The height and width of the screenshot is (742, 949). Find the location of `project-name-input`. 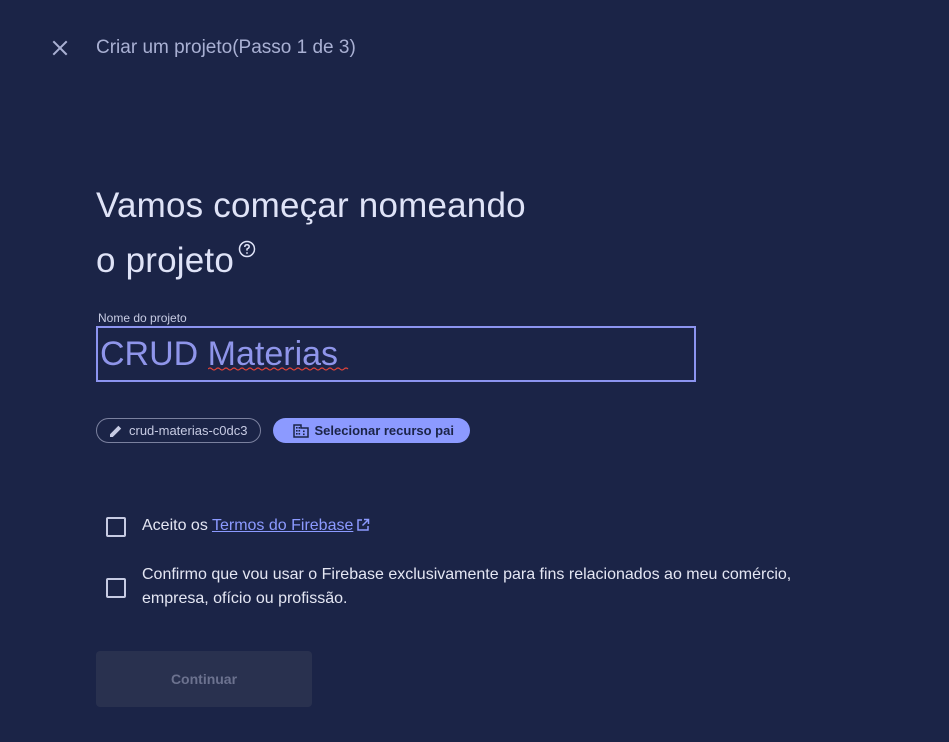

project-name-input is located at coordinates (396, 354).